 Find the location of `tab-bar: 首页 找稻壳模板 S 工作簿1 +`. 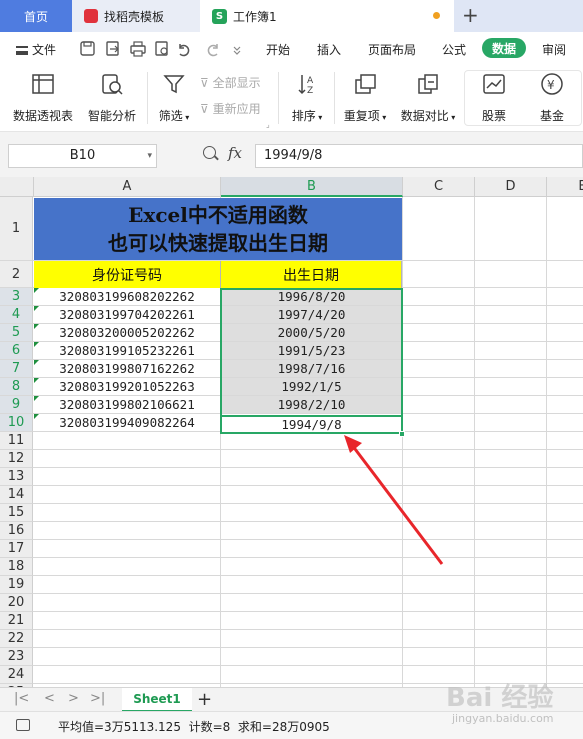

tab-bar: 首页 找稻壳模板 S 工作簿1 + is located at coordinates (291, 16).